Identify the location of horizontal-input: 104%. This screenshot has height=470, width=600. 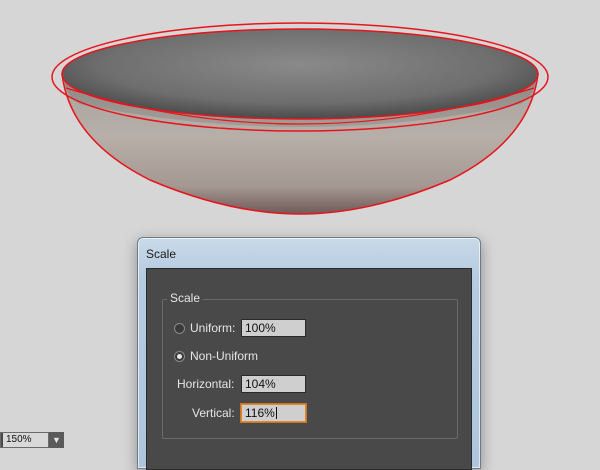
(273, 384).